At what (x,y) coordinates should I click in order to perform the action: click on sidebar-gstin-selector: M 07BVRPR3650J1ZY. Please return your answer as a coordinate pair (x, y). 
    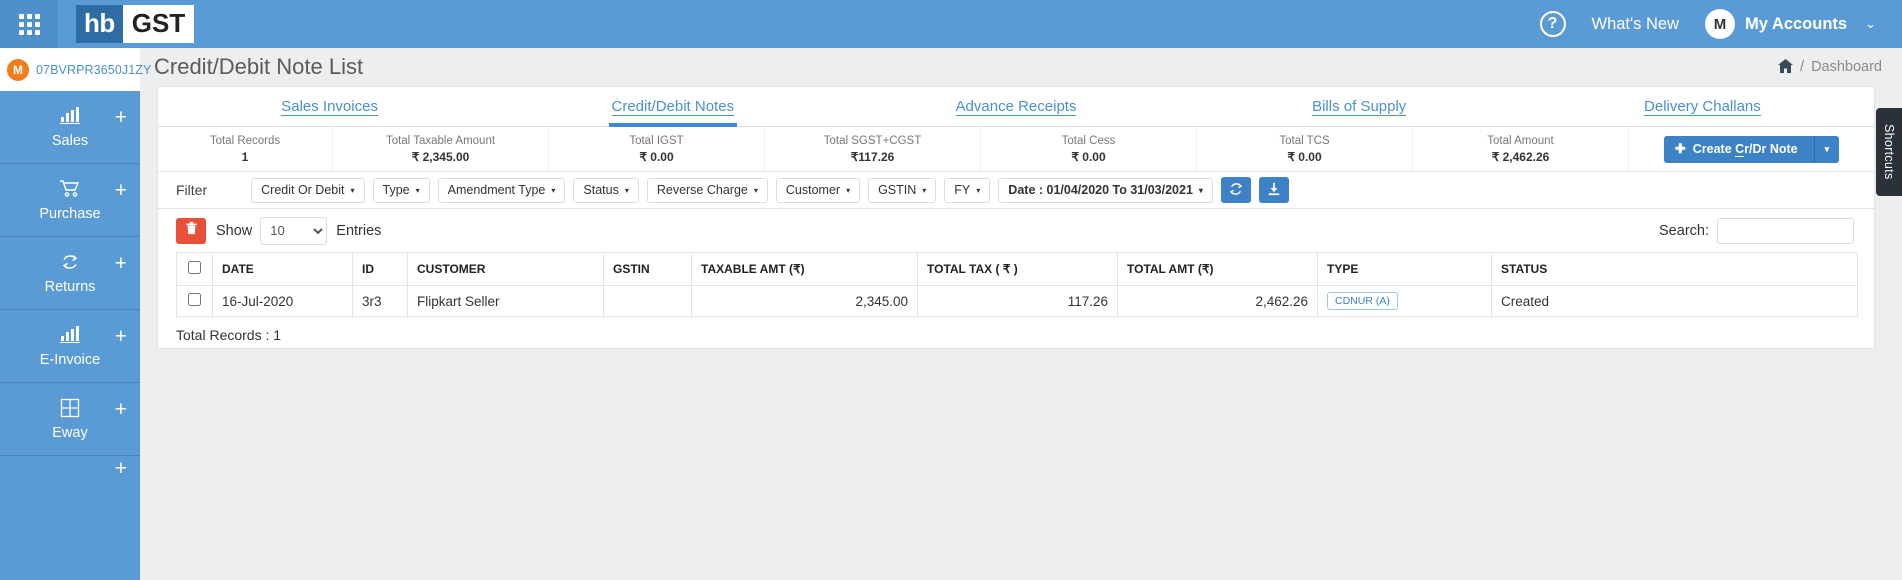
    Looking at the image, I should click on (75, 69).